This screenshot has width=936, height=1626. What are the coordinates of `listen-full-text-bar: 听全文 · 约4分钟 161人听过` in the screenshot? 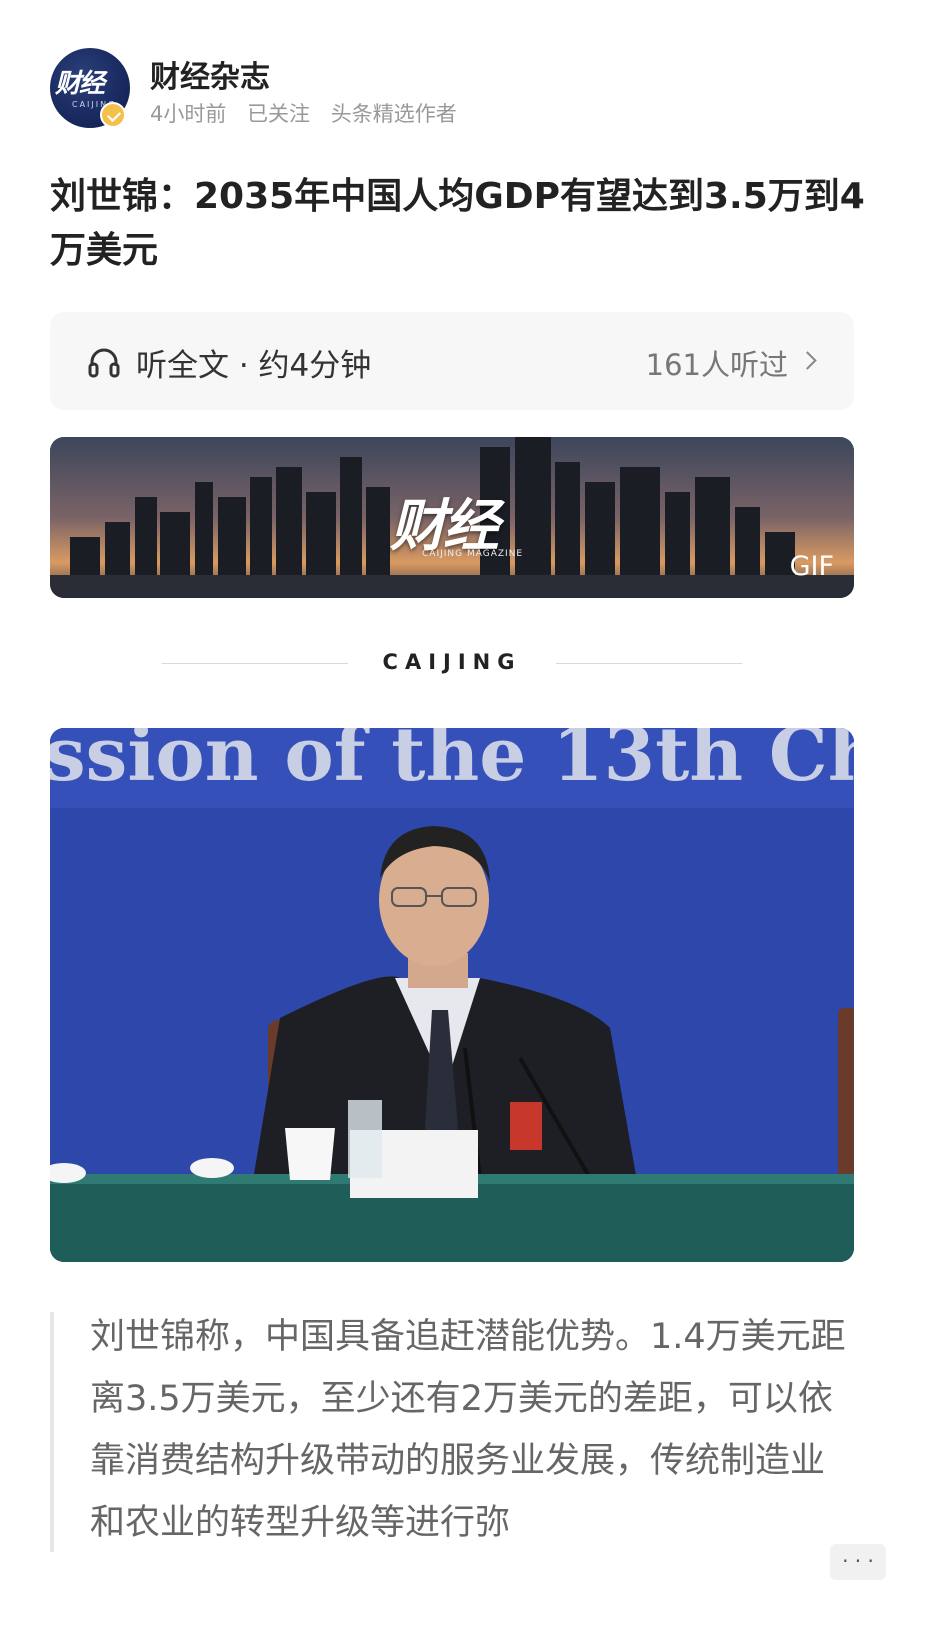 It's located at (452, 361).